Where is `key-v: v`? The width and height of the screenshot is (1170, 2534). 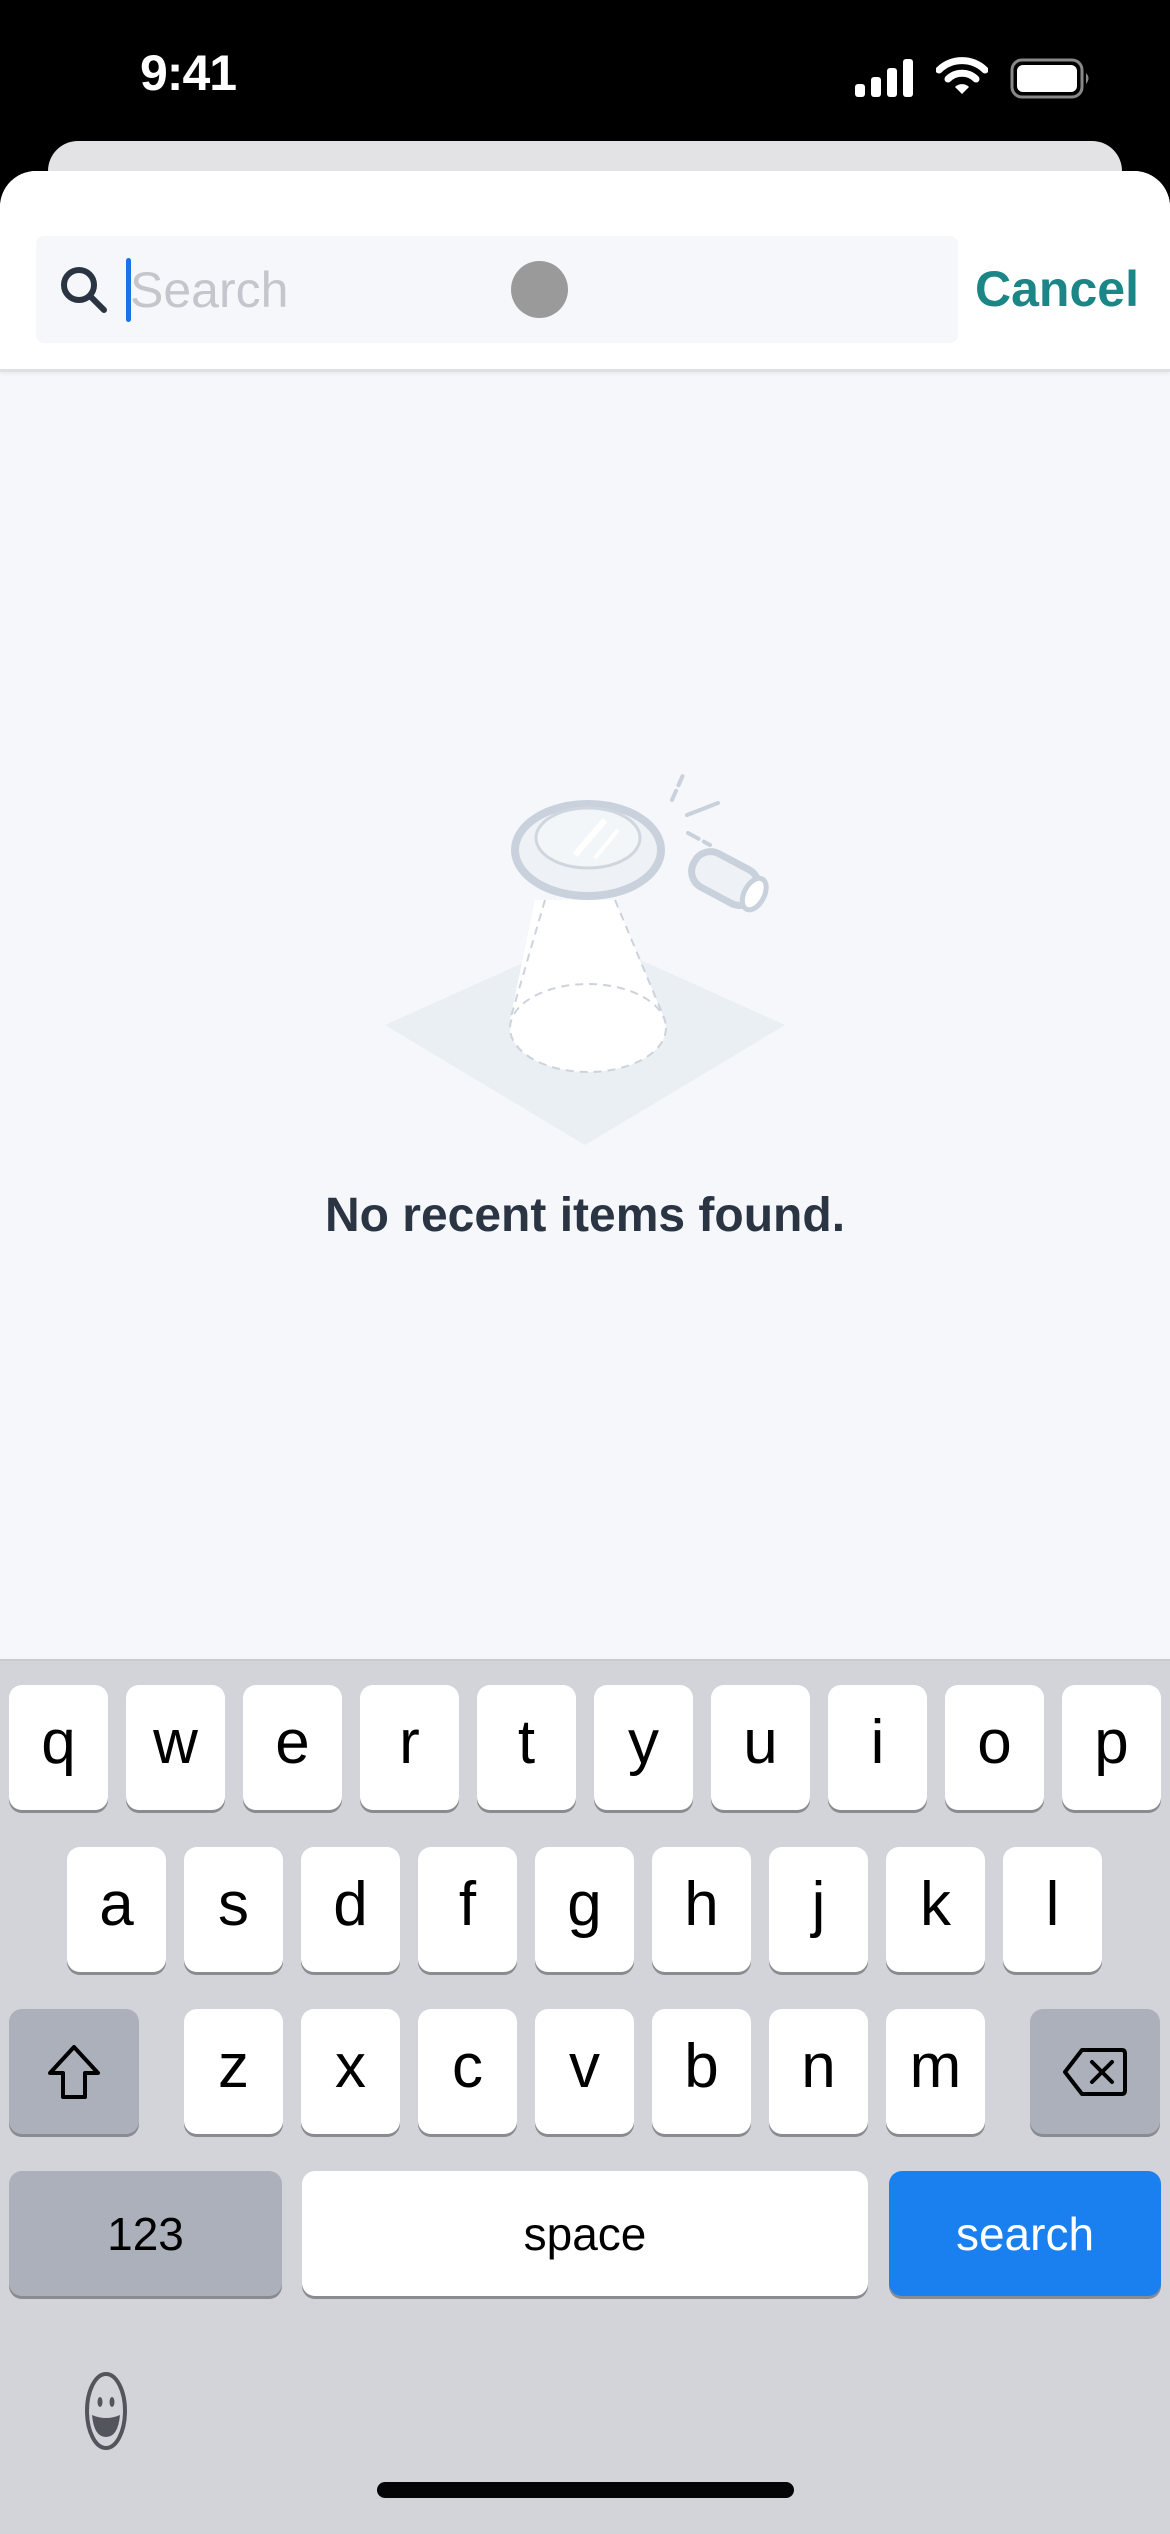
key-v: v is located at coordinates (584, 2071).